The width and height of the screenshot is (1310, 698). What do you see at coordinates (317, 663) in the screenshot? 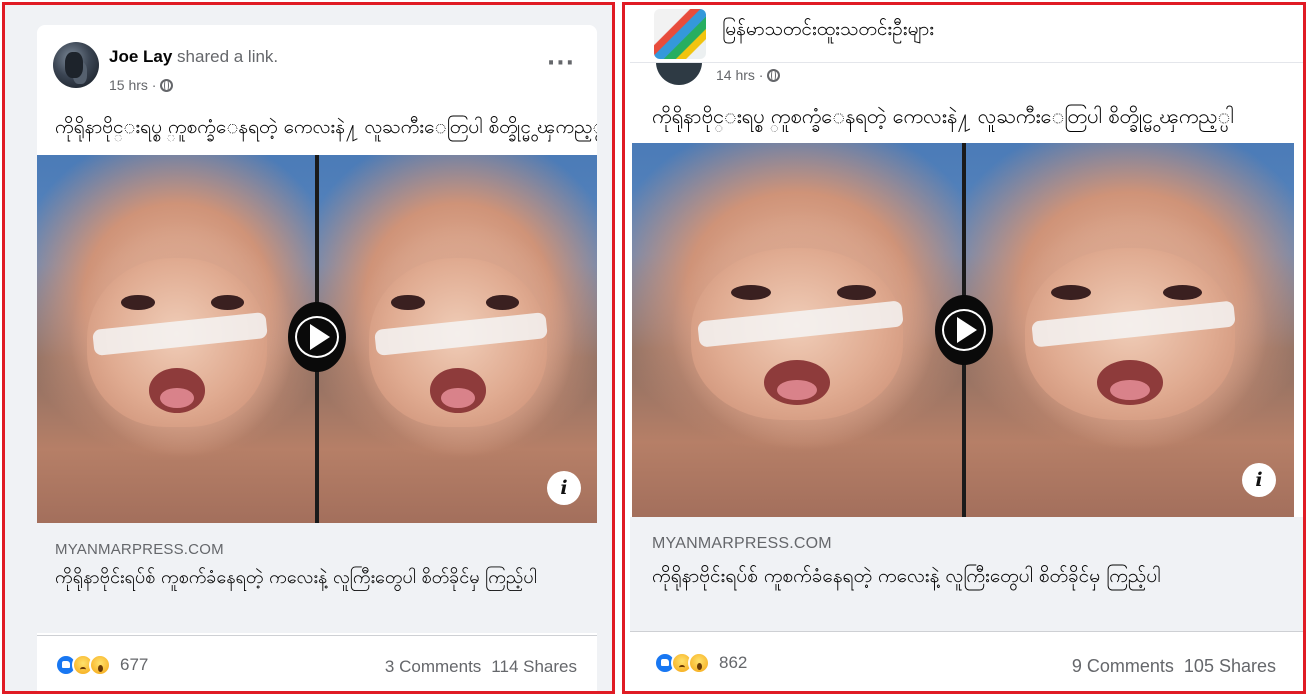
I see `post-footer: 677 3 Comments 114 Shares` at bounding box center [317, 663].